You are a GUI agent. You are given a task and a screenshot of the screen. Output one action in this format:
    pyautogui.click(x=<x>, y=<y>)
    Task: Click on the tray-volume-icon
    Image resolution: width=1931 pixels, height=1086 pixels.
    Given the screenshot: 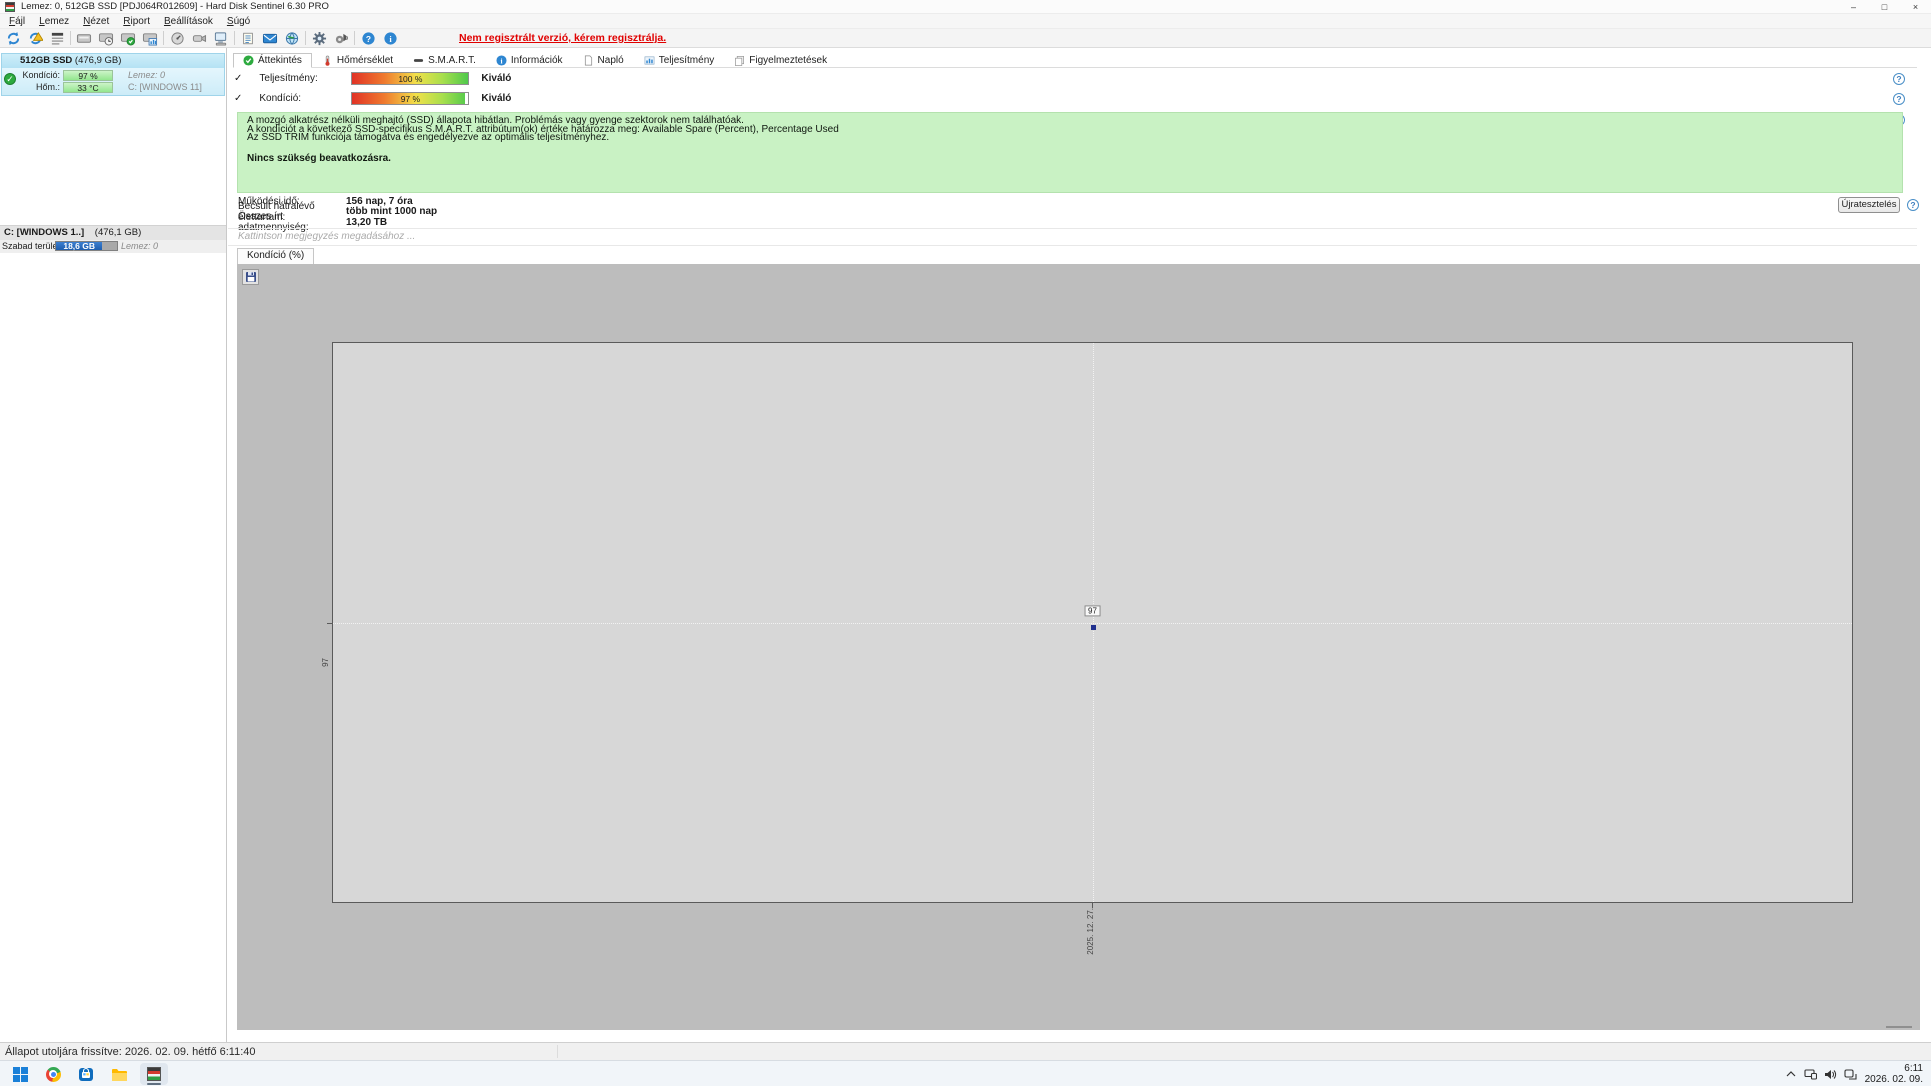 What is the action you would take?
    pyautogui.click(x=1831, y=1074)
    